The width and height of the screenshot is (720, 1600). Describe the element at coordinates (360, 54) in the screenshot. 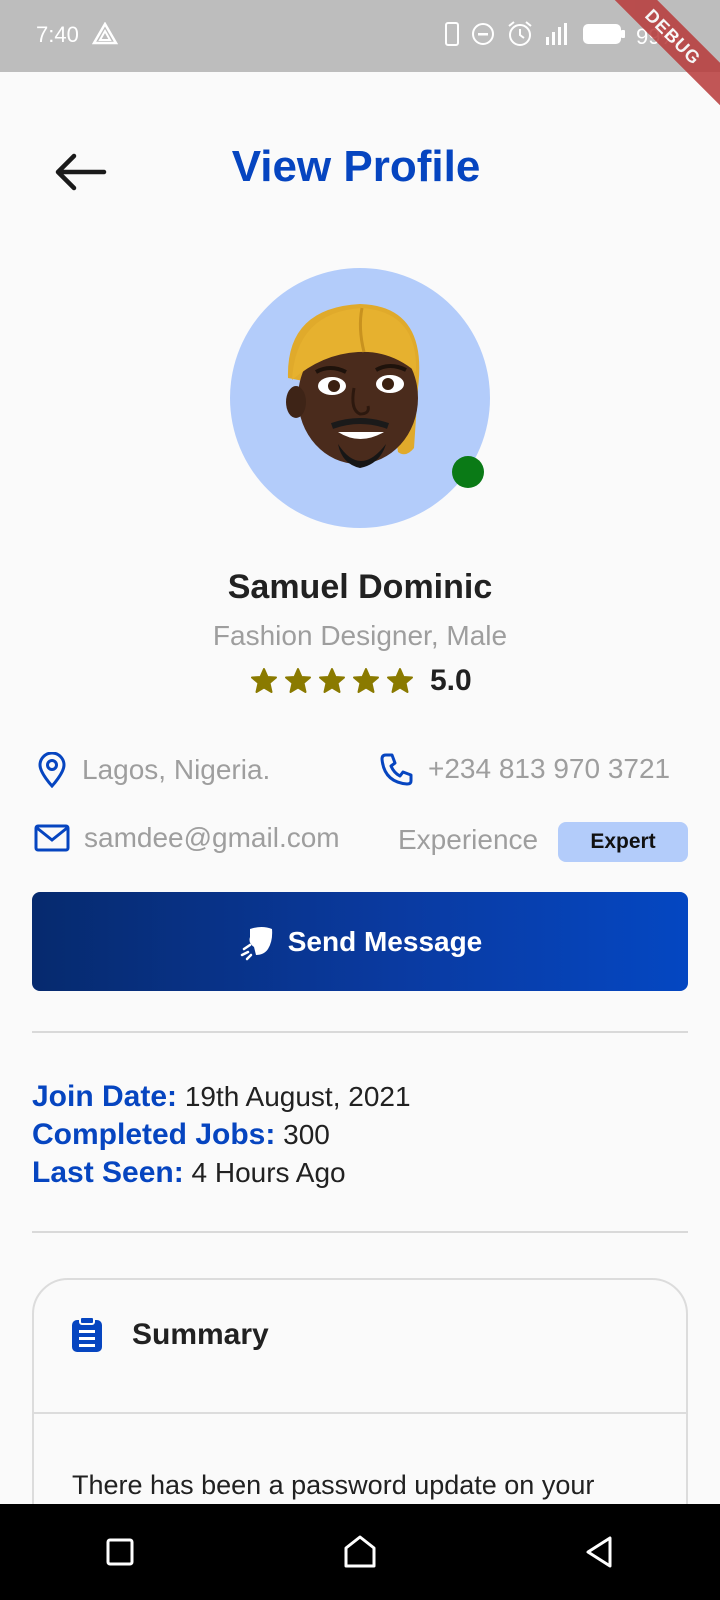

I see `status-bar: 7:40 99% DEBUG` at that location.